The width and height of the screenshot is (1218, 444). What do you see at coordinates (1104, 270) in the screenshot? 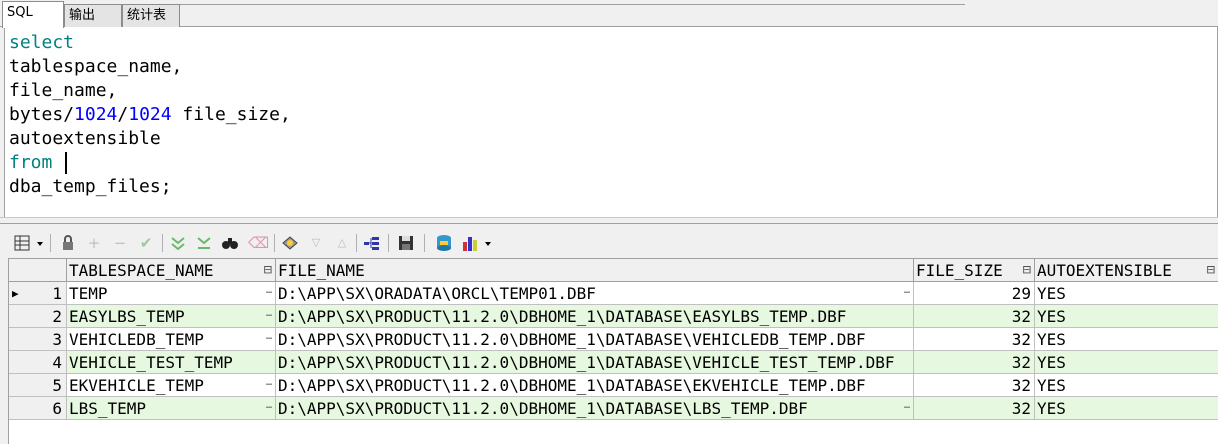
I see `column-header-label: AUTOEXTENSIBLE` at bounding box center [1104, 270].